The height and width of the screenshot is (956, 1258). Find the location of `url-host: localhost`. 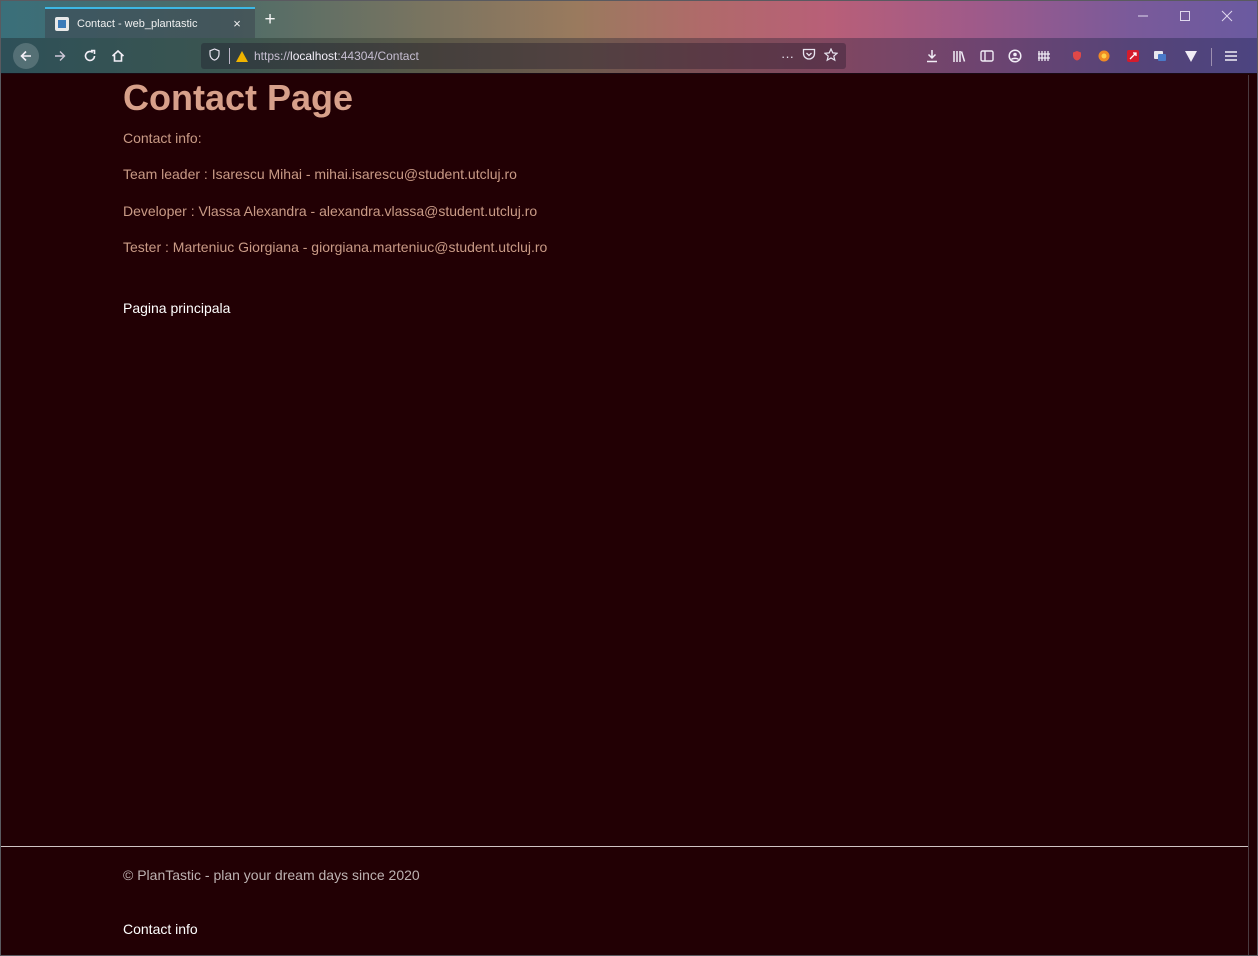

url-host: localhost is located at coordinates (314, 56).